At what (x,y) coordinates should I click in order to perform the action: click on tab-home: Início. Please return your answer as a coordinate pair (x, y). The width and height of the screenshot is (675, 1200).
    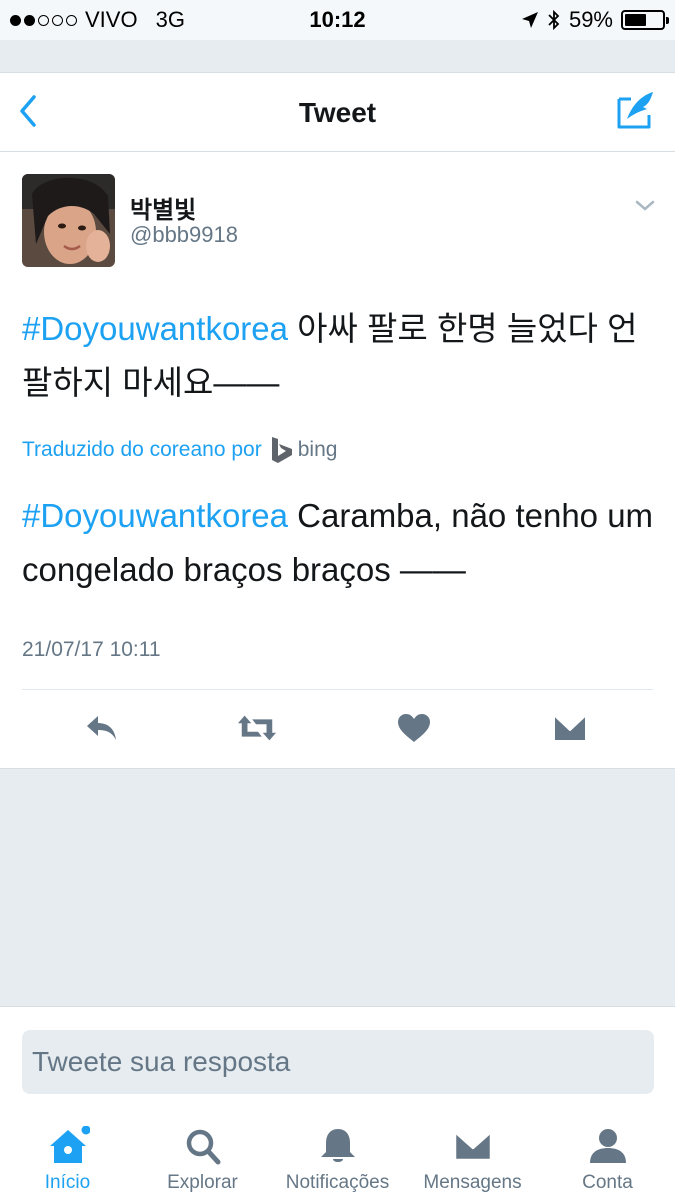
    Looking at the image, I should click on (67, 1155).